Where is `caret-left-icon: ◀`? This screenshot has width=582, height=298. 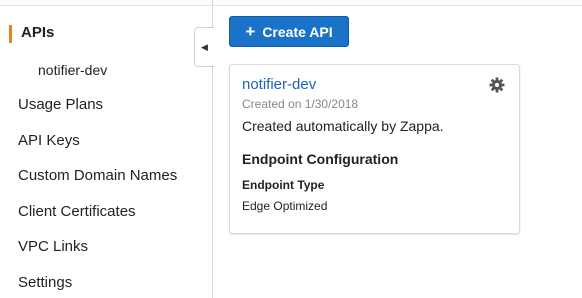
caret-left-icon: ◀ is located at coordinates (204, 46).